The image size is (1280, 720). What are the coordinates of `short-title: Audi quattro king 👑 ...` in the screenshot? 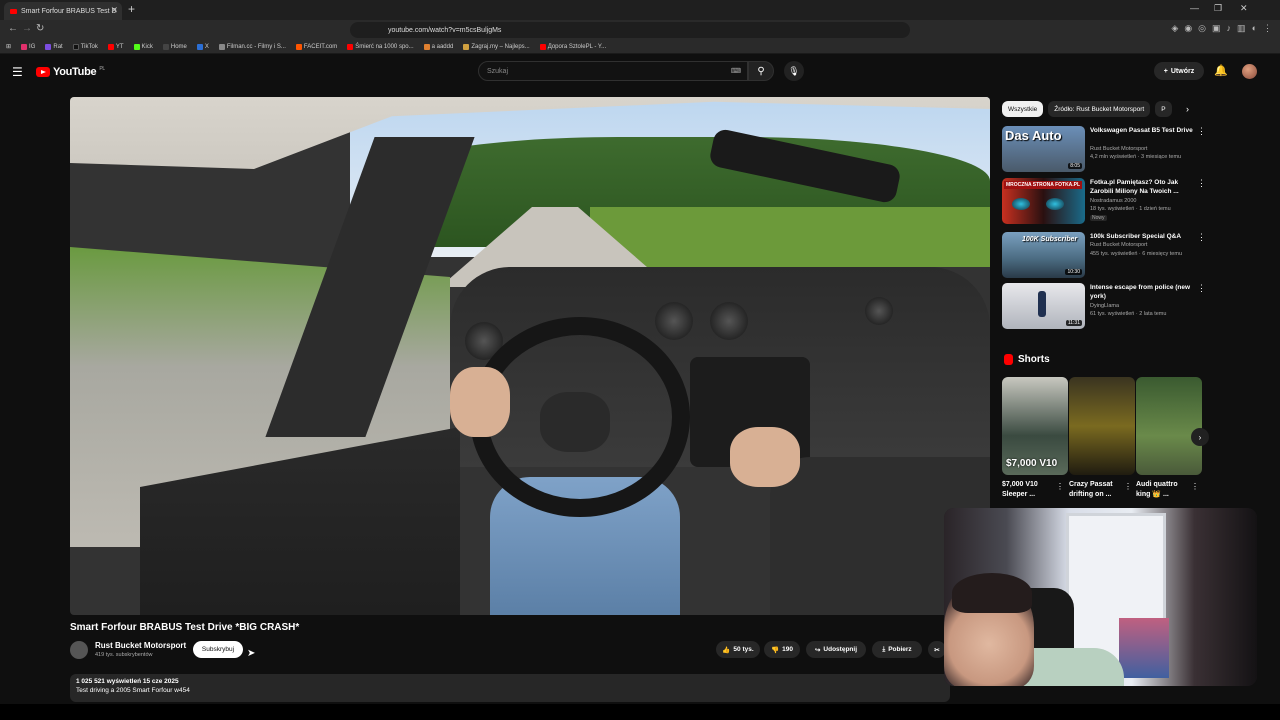 It's located at (1157, 489).